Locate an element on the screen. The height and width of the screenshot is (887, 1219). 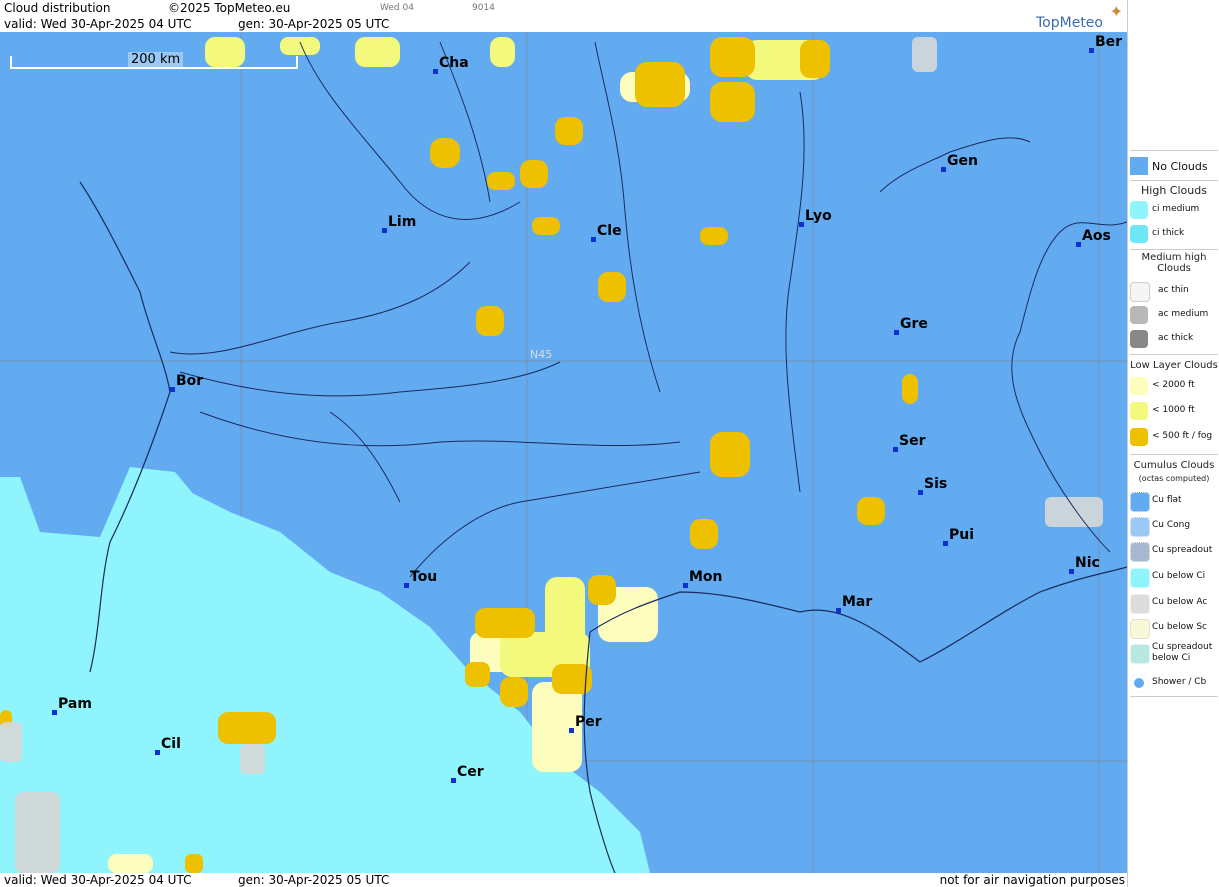
legend-low-1000: < 1000 ft is located at coordinates (1174, 411).